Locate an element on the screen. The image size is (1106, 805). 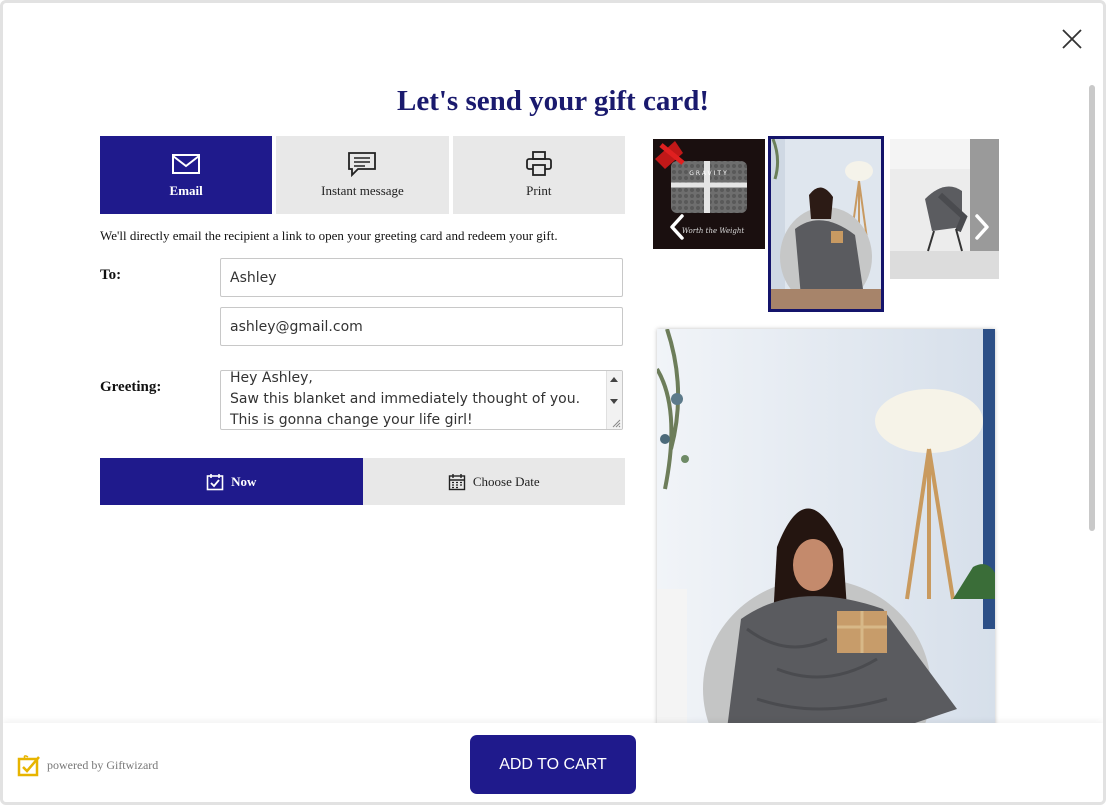
card-design-gallery: GRAVITY Worth the Weight is located at coordinates (826, 225).